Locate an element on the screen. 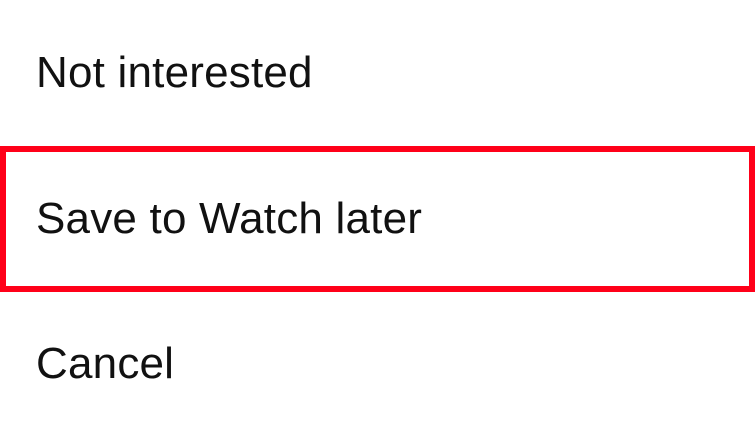 The width and height of the screenshot is (755, 436). menu-item-label: Not interested is located at coordinates (174, 72).